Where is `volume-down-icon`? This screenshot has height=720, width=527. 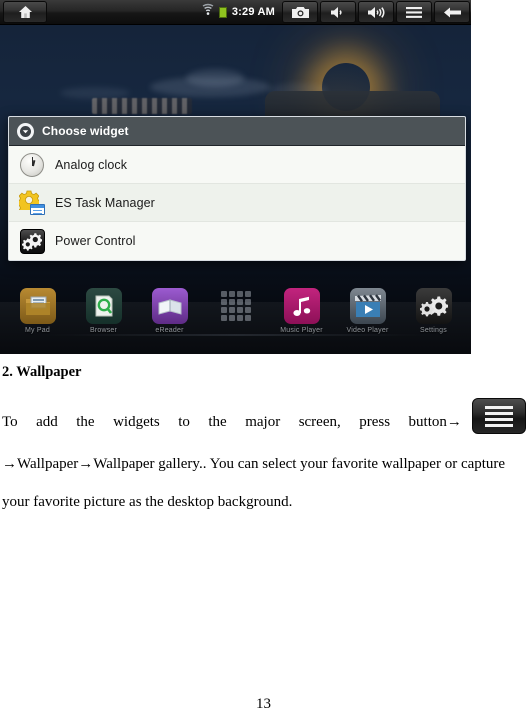
volume-down-icon is located at coordinates (338, 12).